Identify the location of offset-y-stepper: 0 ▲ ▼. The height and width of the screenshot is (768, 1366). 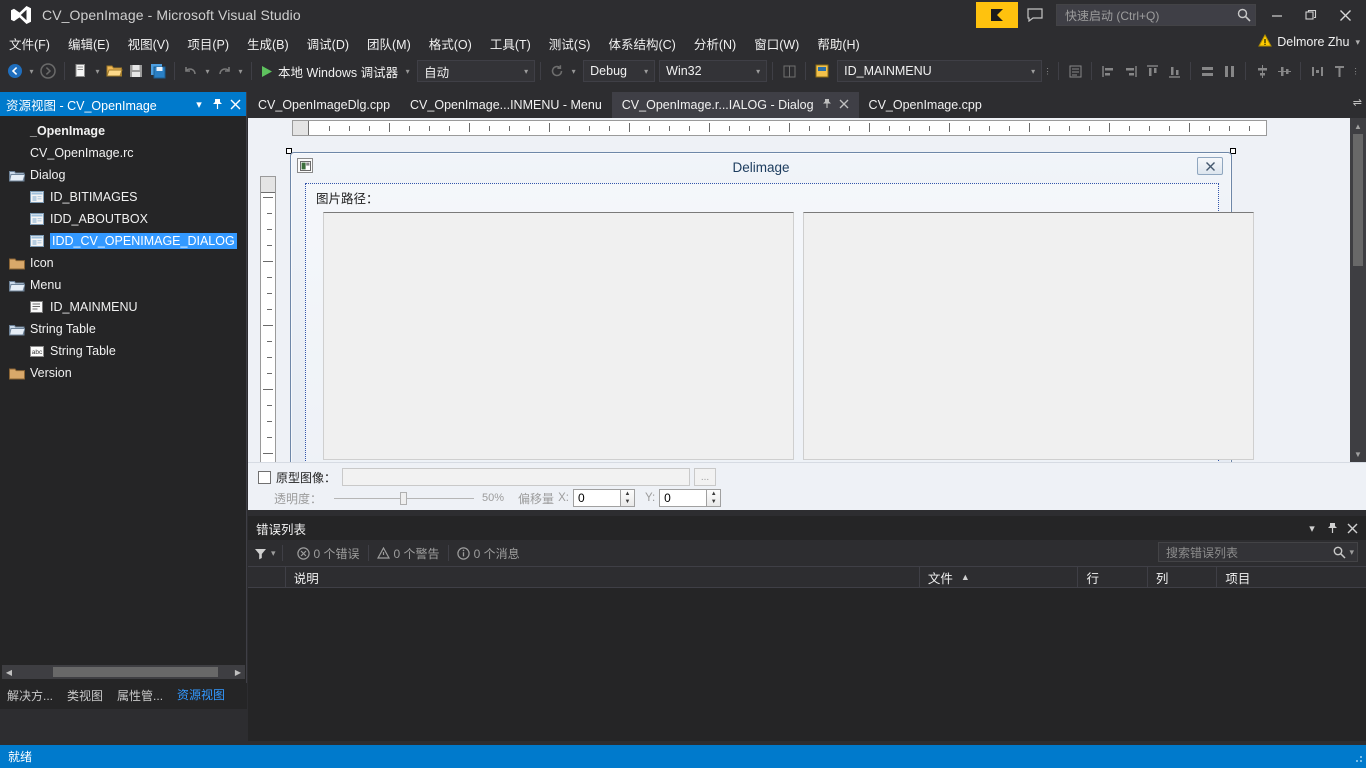
(690, 498).